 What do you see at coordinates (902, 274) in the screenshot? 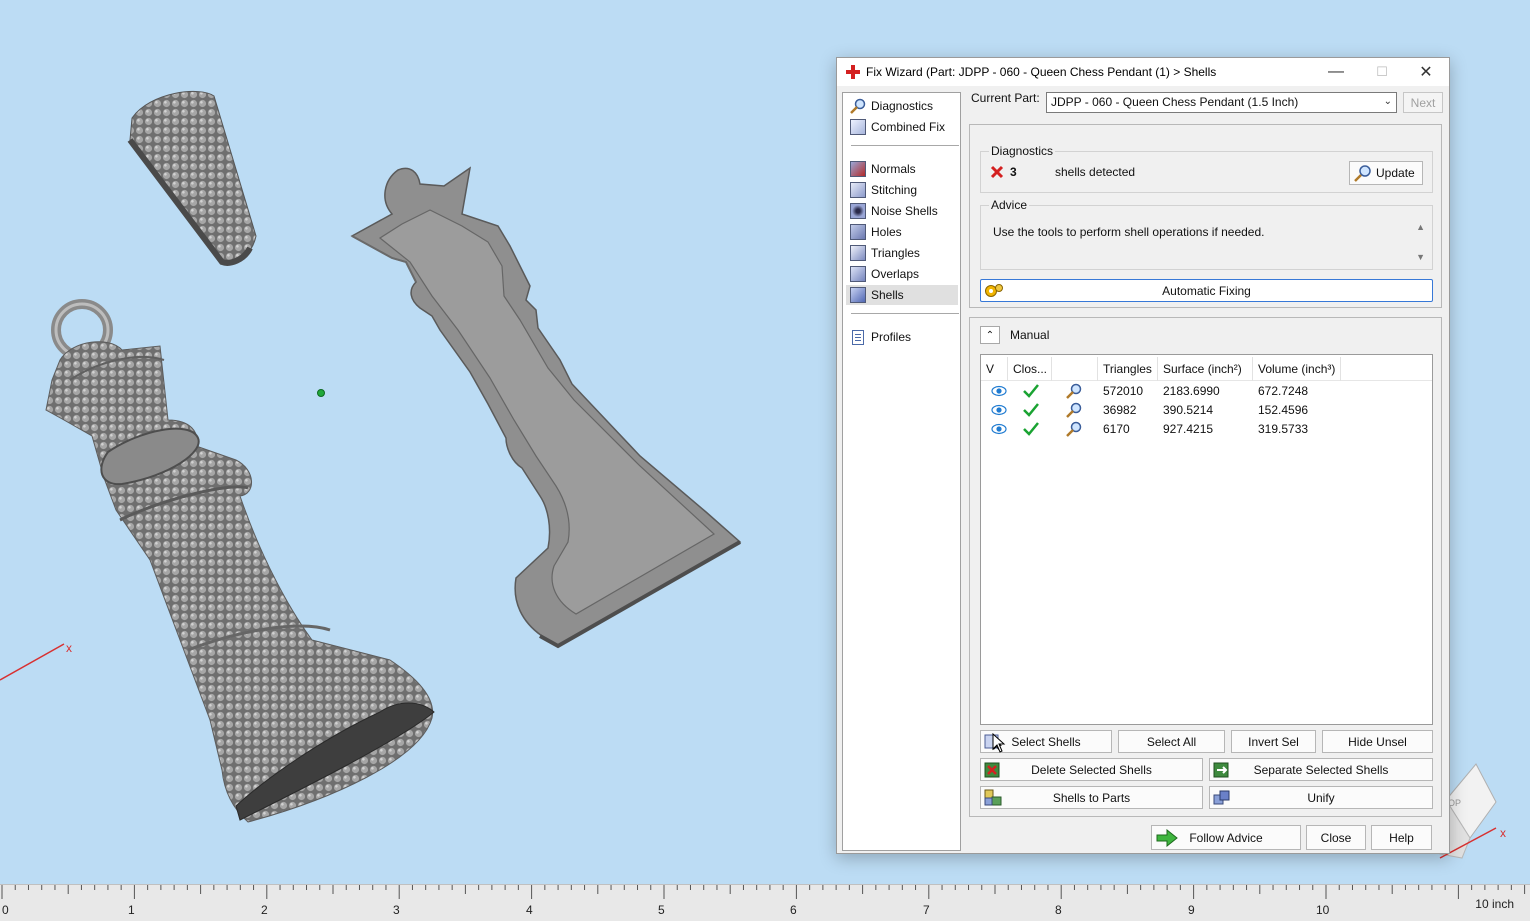
I see `nav-item-overlaps: Overlaps` at bounding box center [902, 274].